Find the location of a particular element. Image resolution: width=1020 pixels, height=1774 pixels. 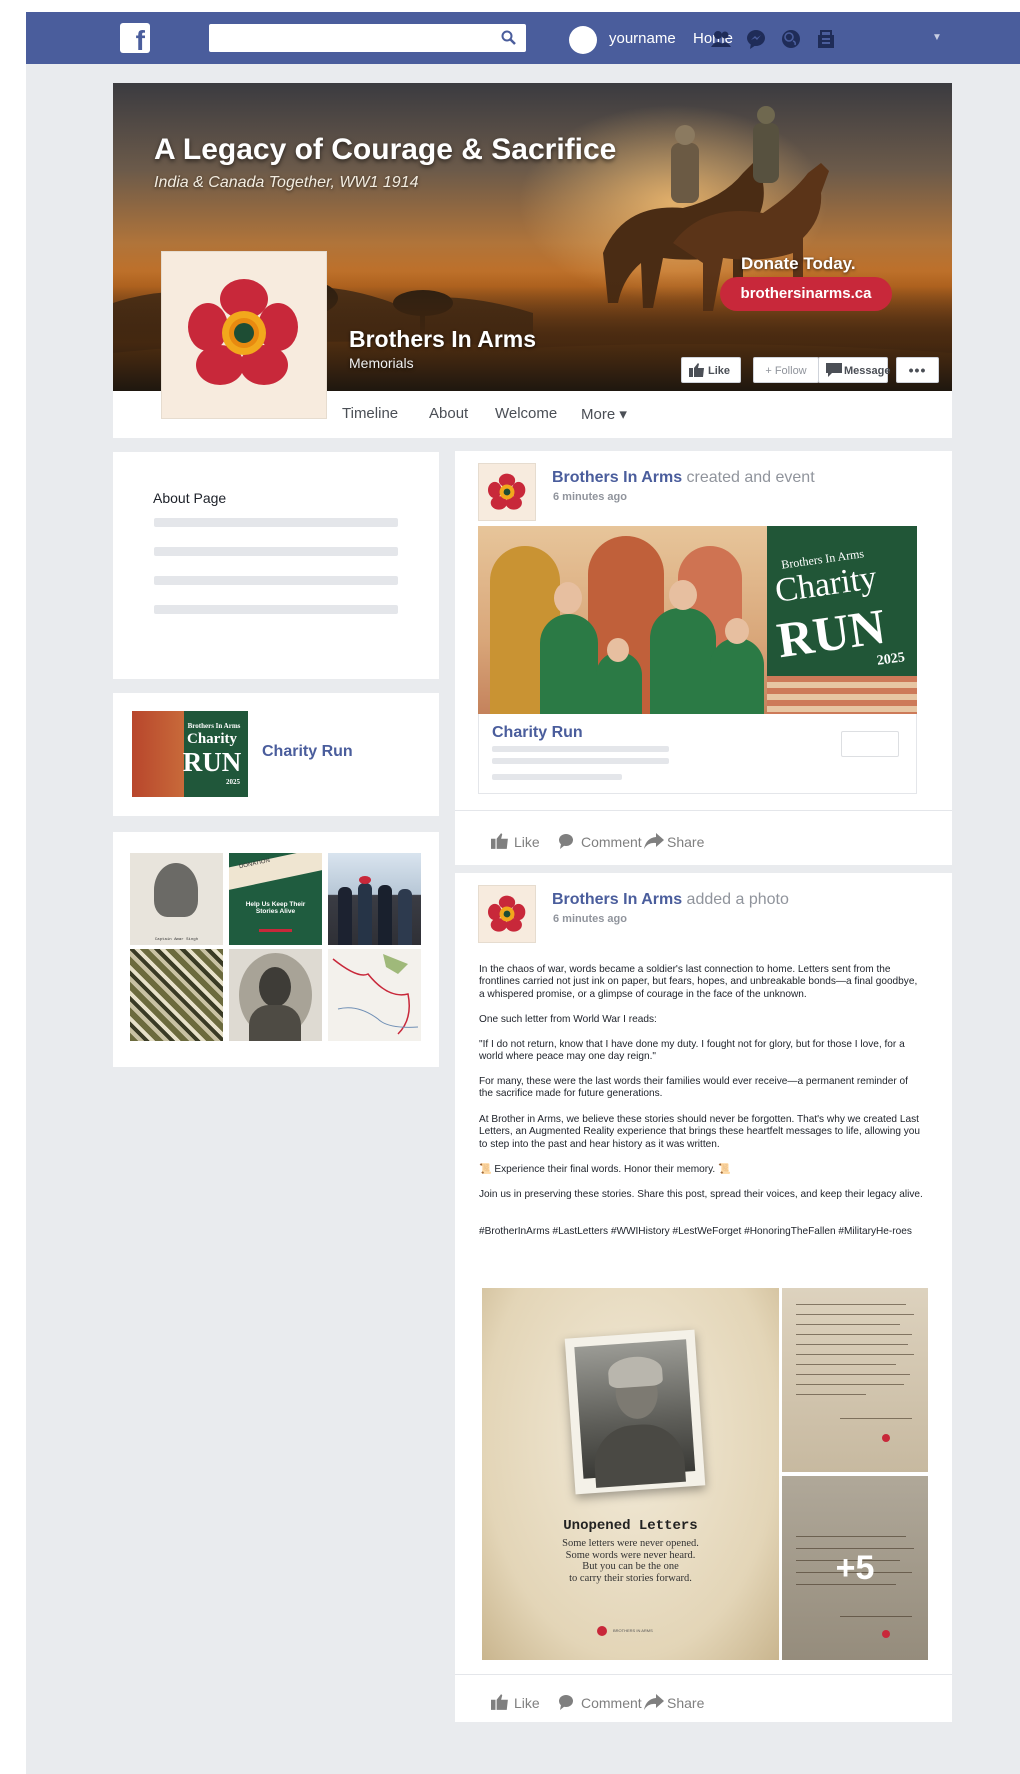

post-header: Brothers In Arms created and event is located at coordinates (683, 478).